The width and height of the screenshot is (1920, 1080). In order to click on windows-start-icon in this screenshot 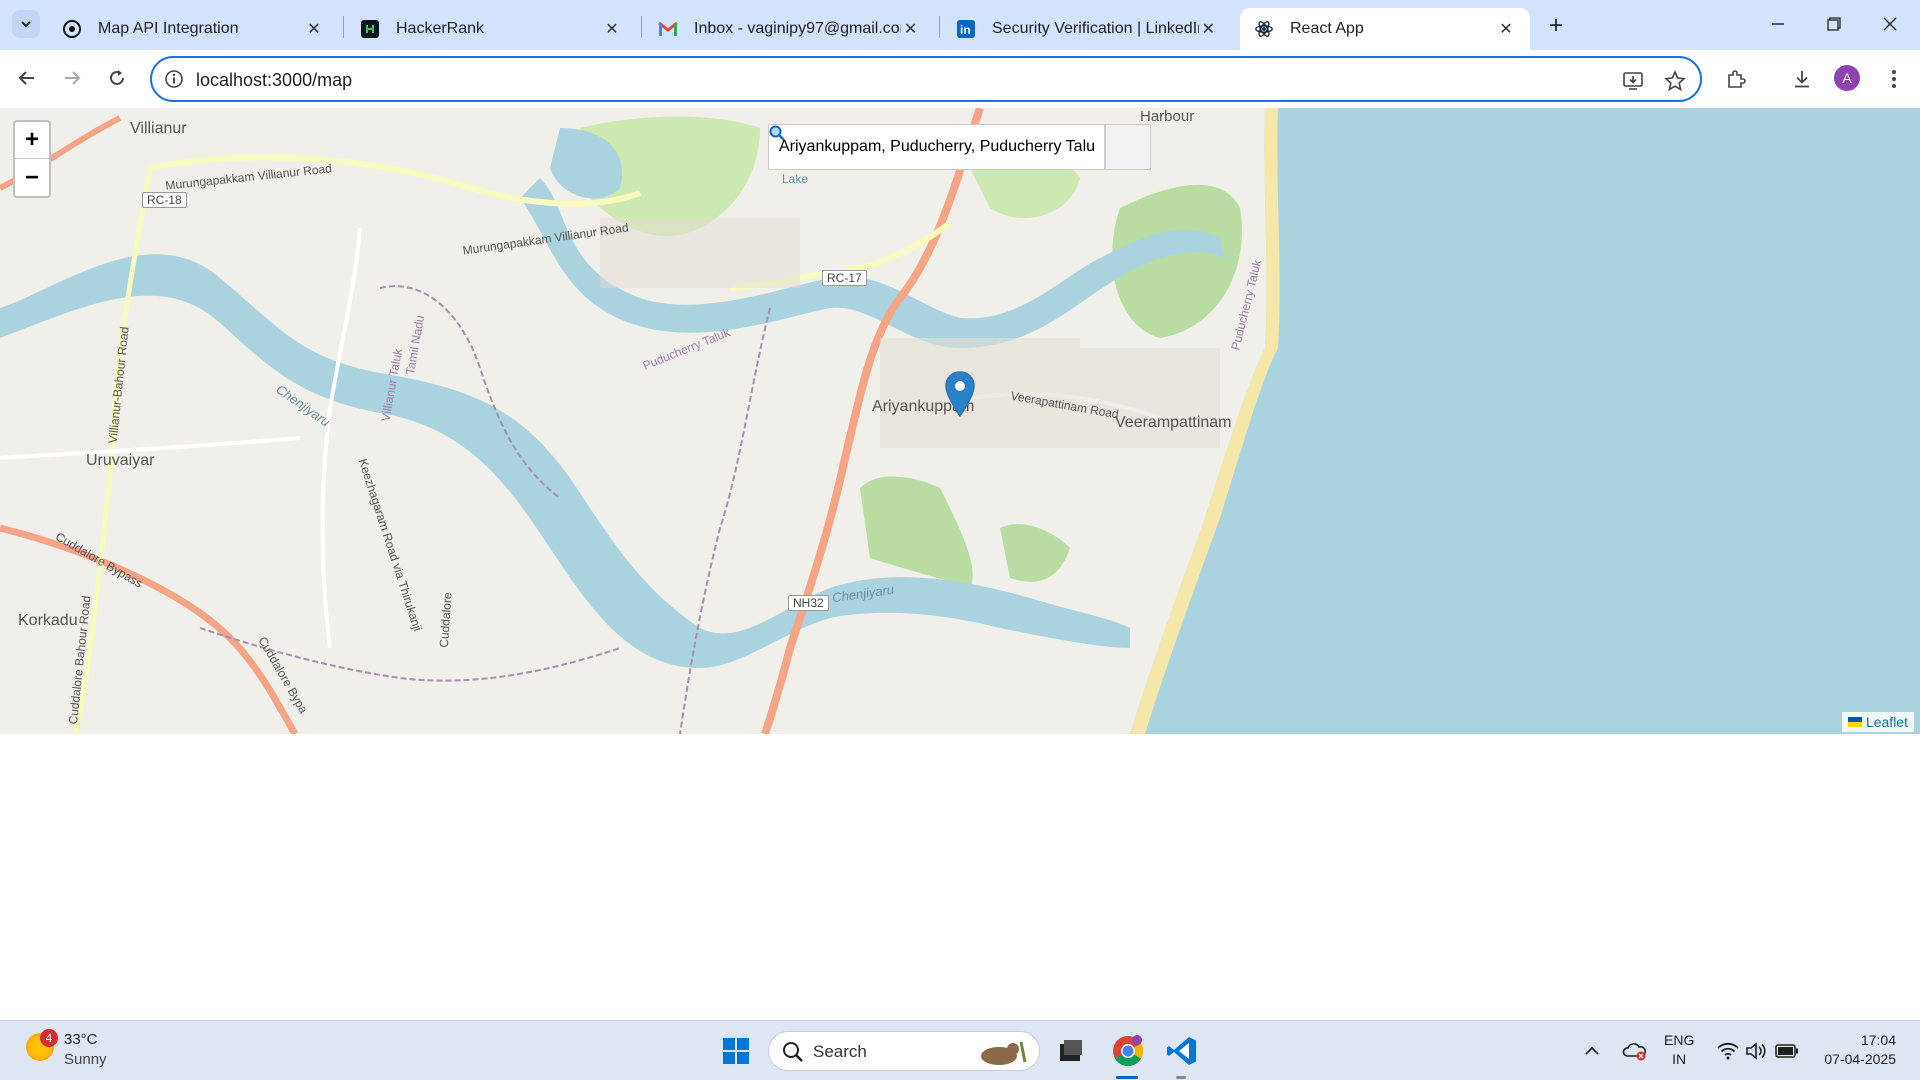, I will do `click(736, 1051)`.